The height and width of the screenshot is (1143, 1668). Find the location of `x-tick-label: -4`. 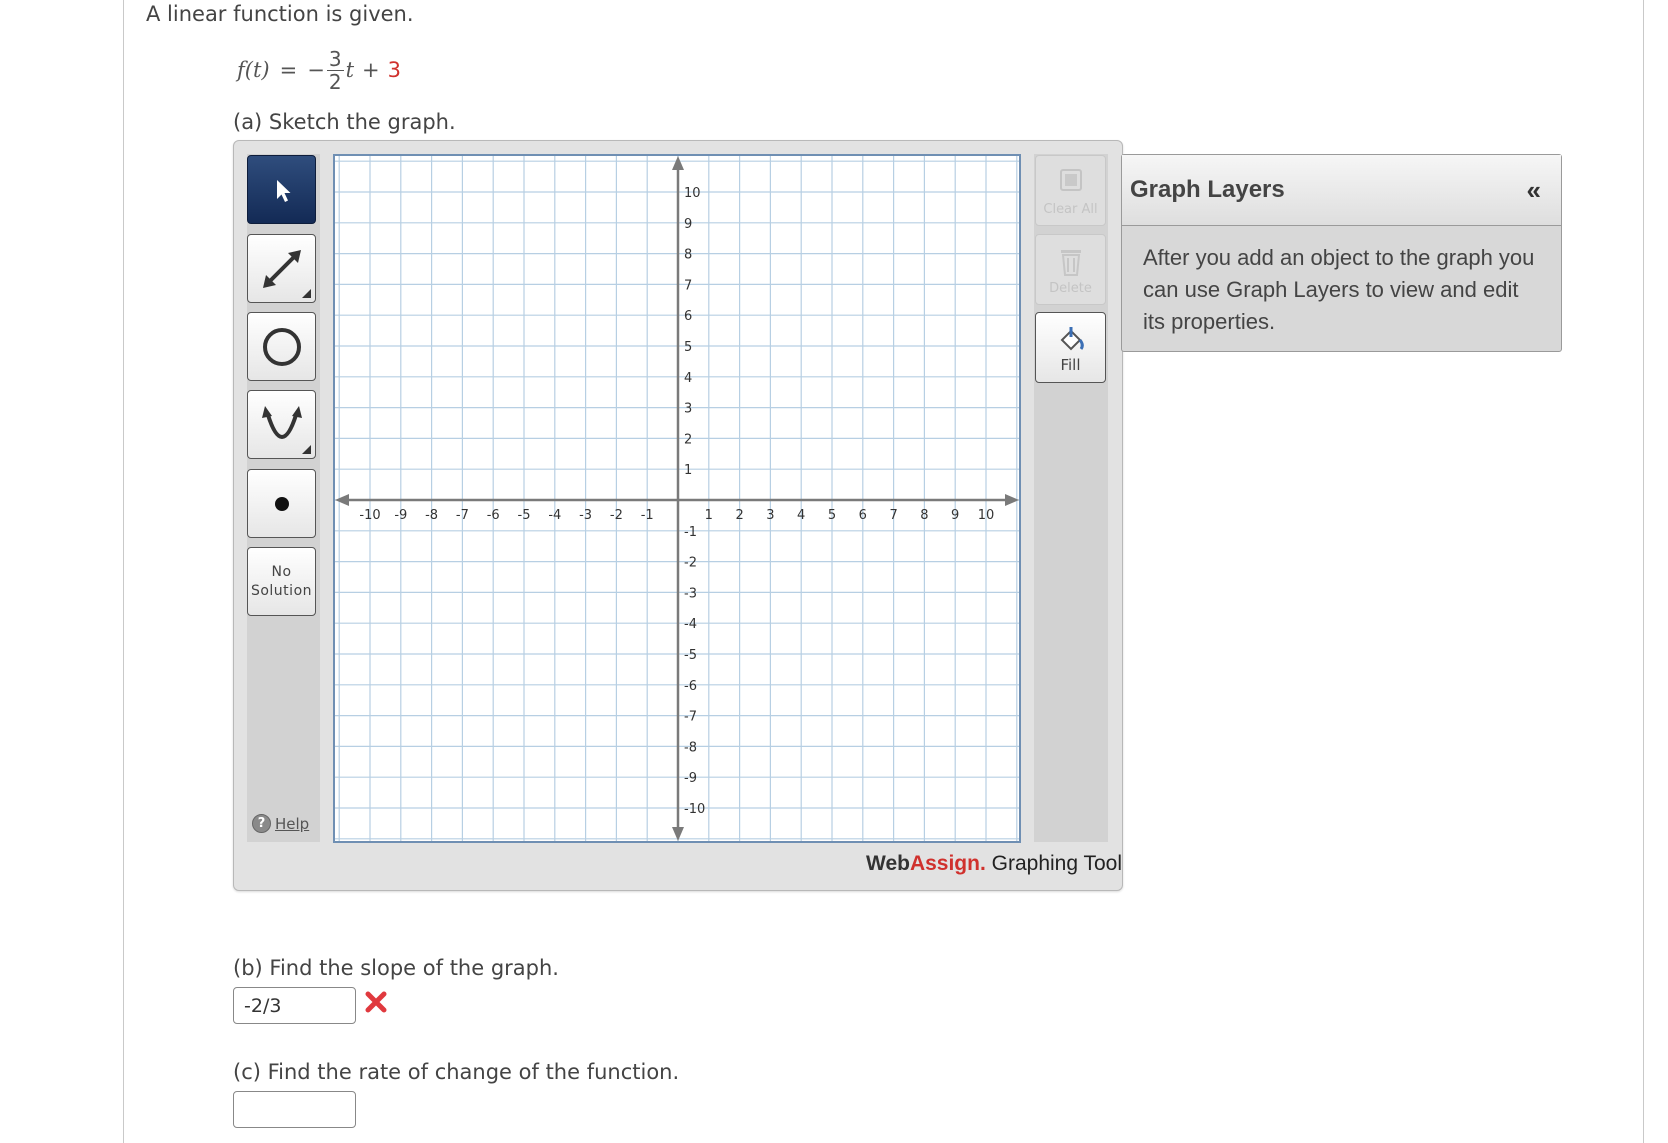

x-tick-label: -4 is located at coordinates (554, 515).